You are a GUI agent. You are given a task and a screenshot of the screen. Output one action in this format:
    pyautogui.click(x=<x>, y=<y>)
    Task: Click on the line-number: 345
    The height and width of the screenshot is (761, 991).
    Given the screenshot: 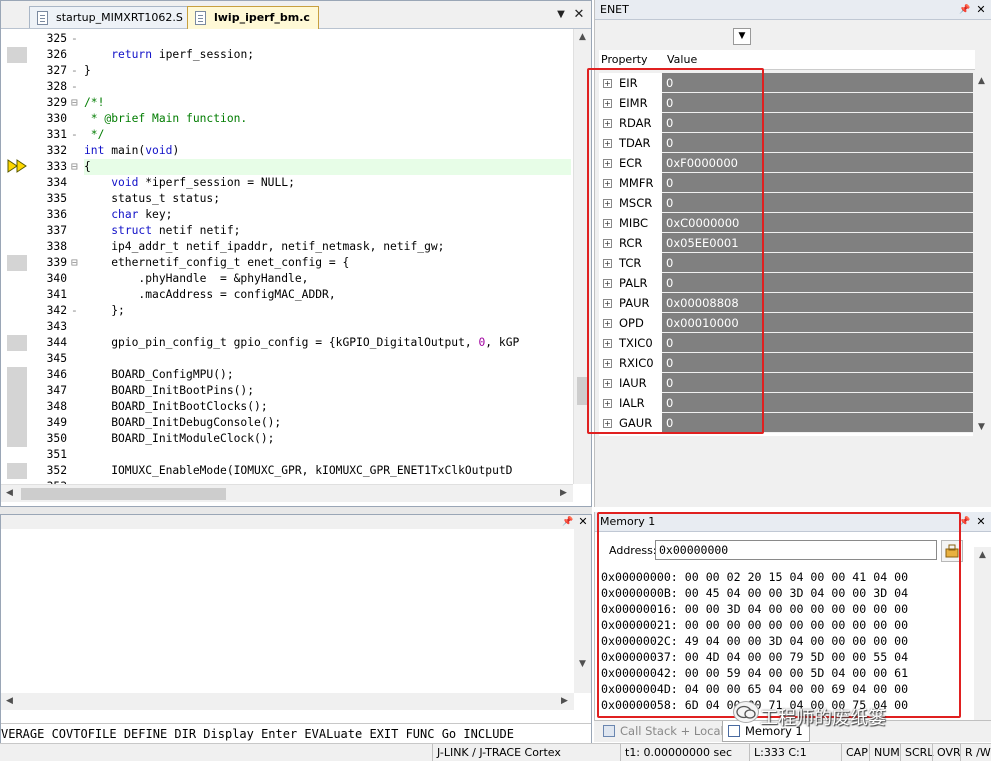 What is the action you would take?
    pyautogui.click(x=56, y=358)
    